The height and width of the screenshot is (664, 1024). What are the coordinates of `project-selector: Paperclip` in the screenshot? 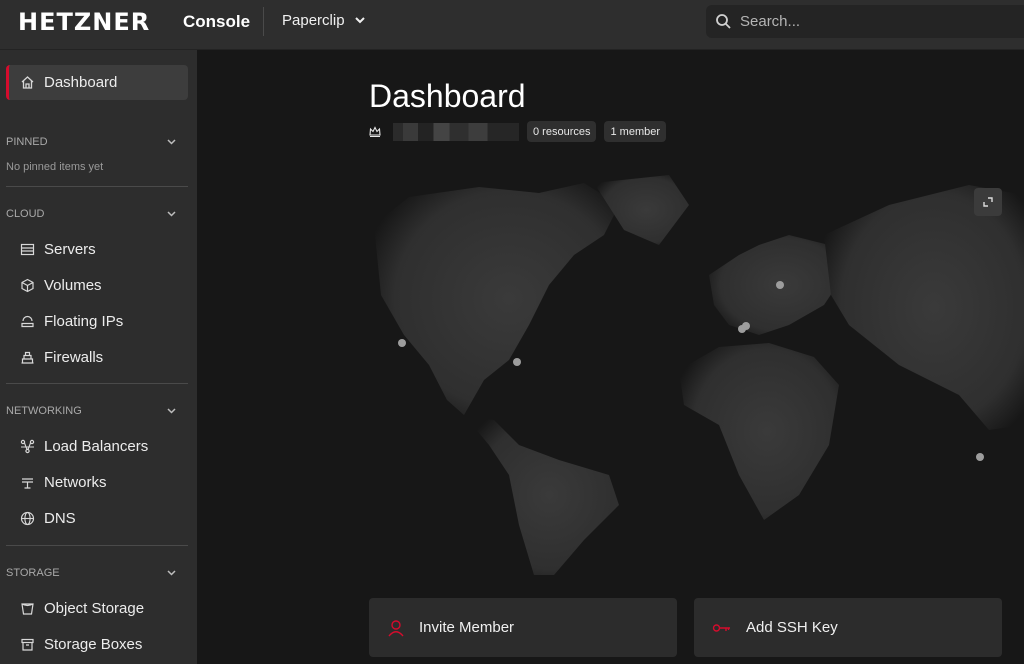 It's located at (323, 20).